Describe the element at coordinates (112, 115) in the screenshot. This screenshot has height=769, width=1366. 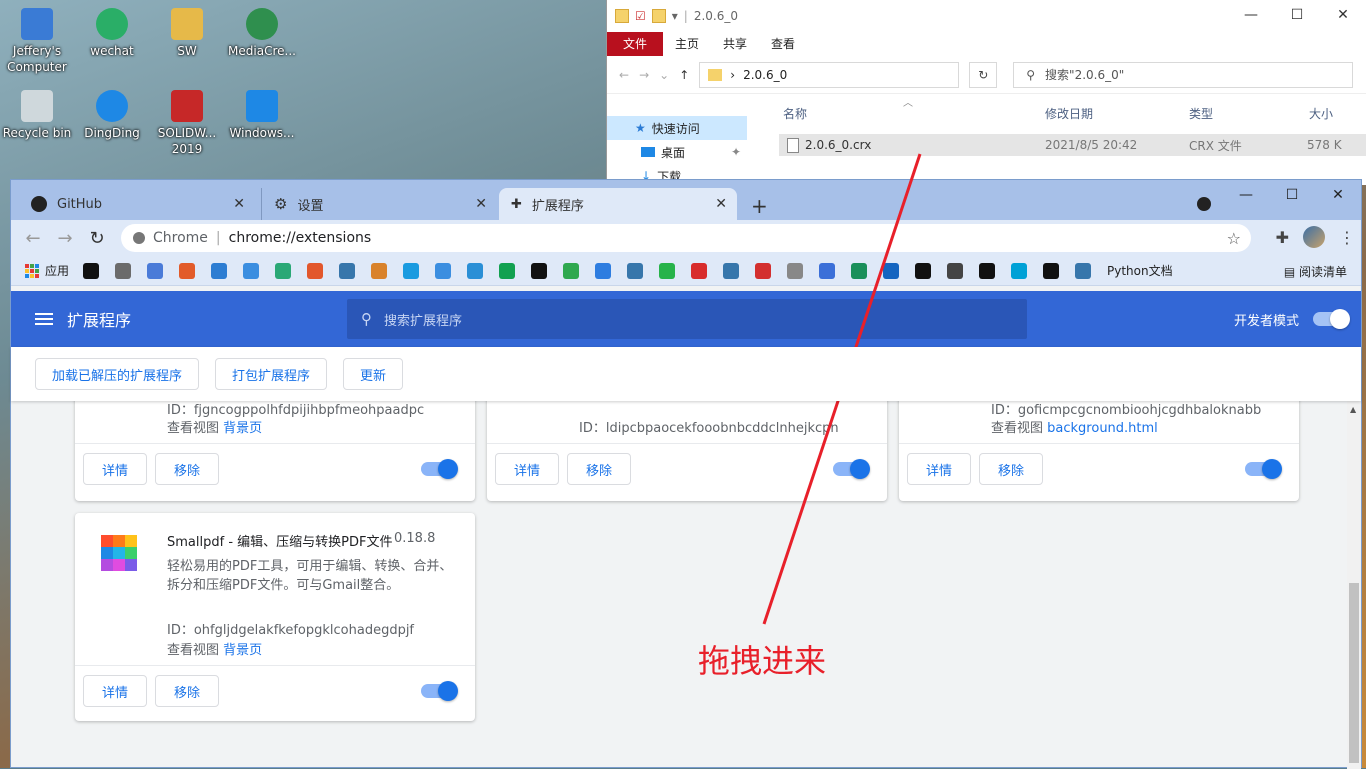
I see `desktop-icon-dingding: DingDing` at that location.